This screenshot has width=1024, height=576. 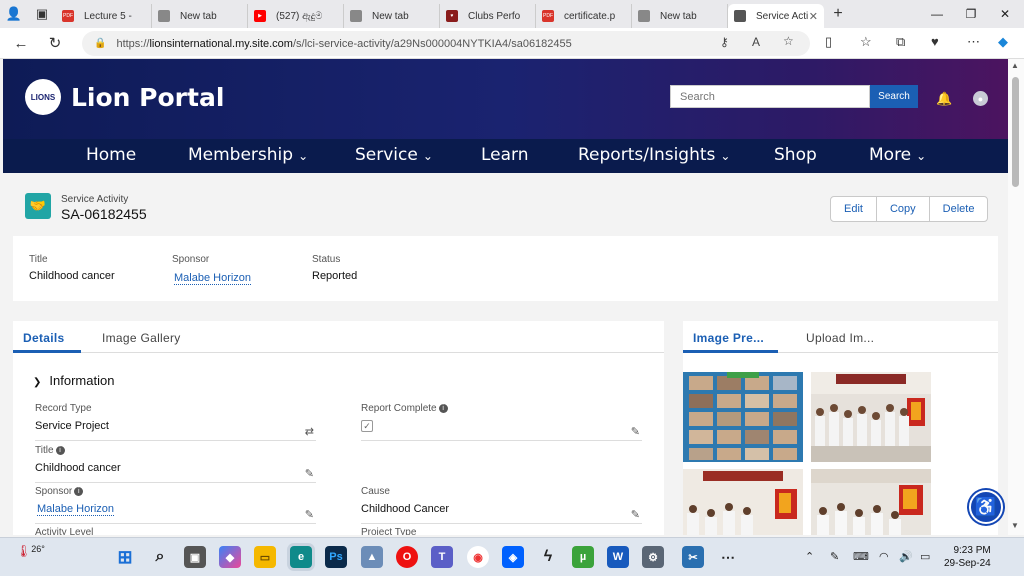 I want to click on favorites-icon: ☆, so click(x=866, y=42).